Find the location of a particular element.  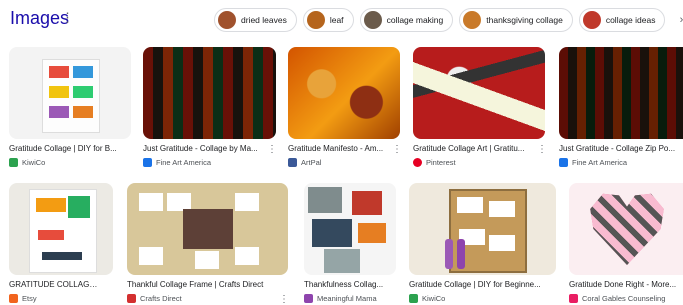

chip-leaf: leaf is located at coordinates (328, 20).